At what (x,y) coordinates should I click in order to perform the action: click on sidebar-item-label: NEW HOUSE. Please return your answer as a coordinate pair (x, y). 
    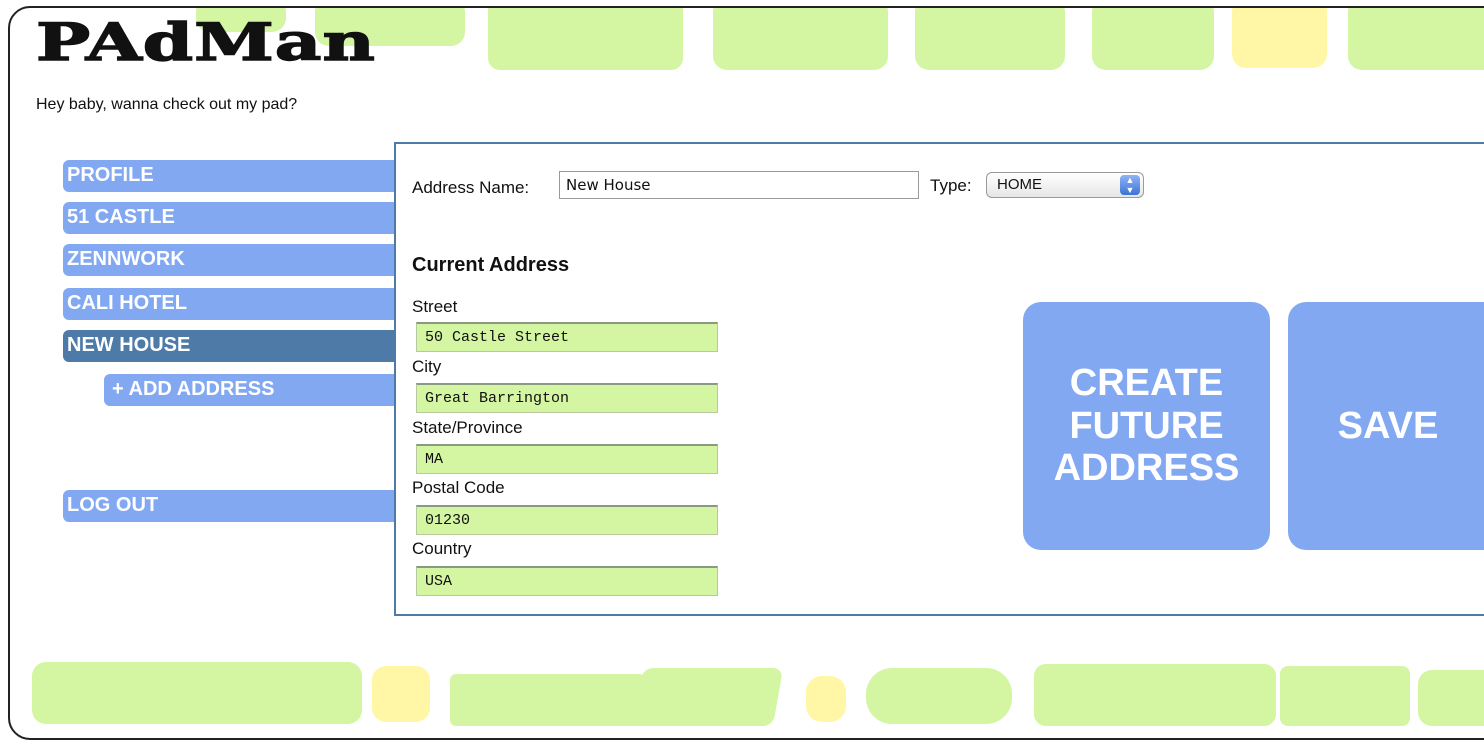
    Looking at the image, I should click on (129, 345).